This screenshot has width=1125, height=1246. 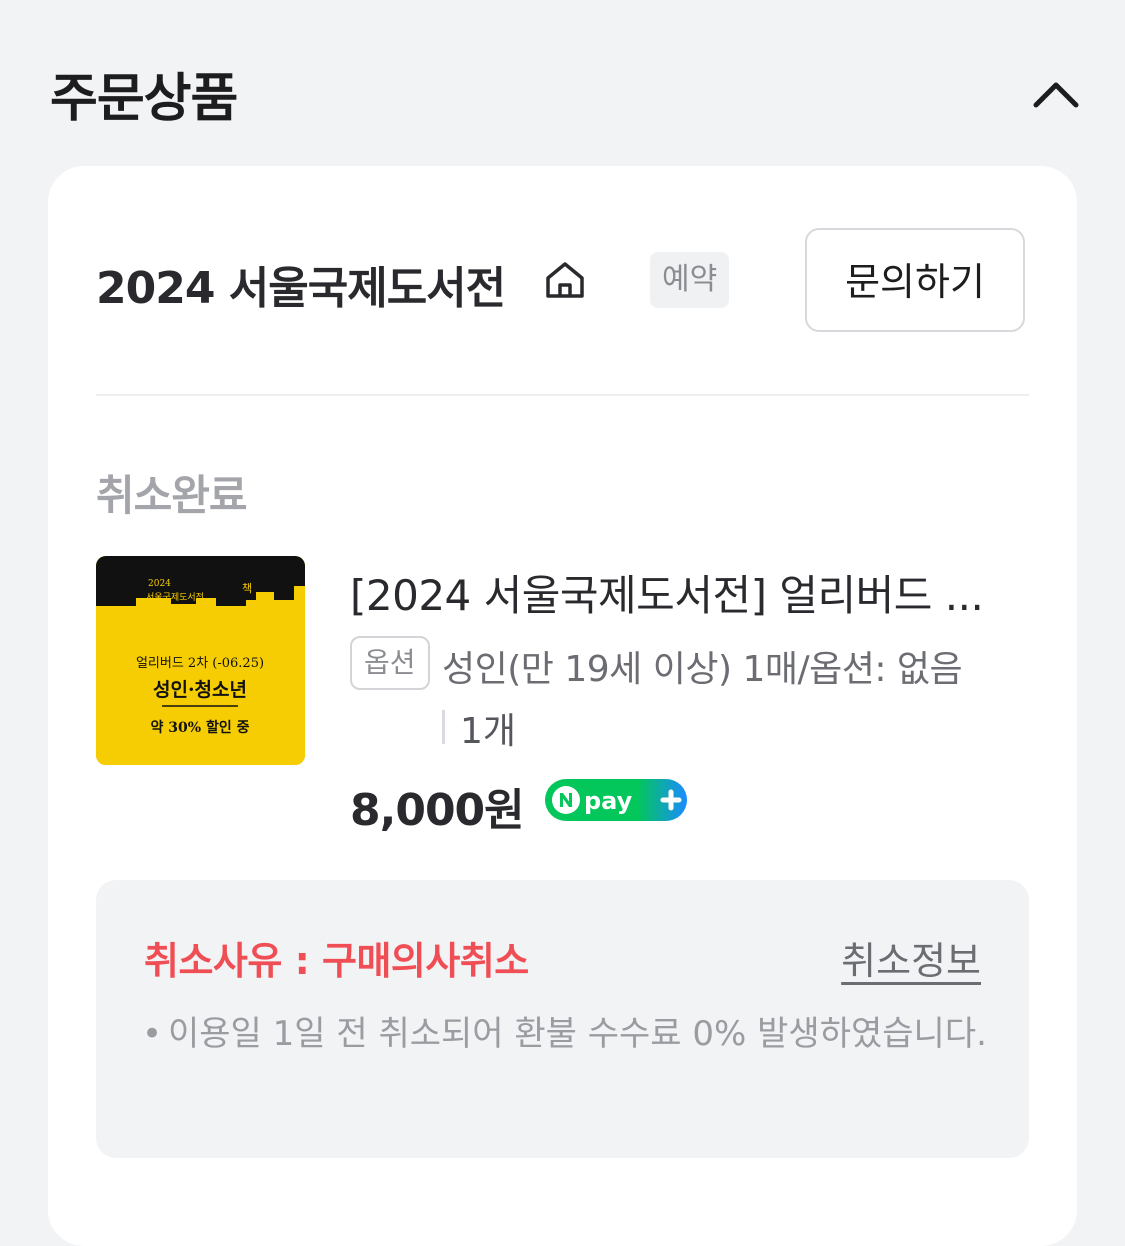 I want to click on thumb-mark: 책, so click(x=247, y=588).